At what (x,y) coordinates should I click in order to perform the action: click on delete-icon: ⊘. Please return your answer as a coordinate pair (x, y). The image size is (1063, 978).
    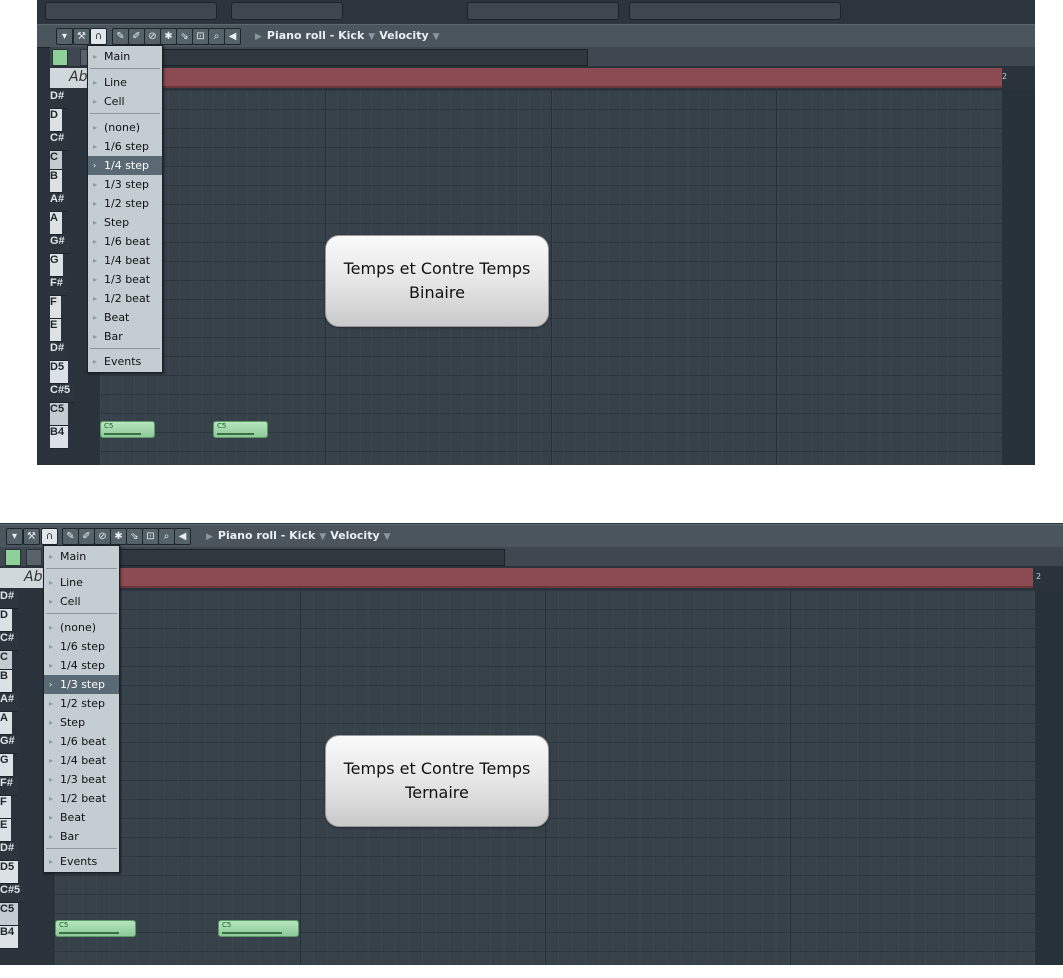
    Looking at the image, I should click on (102, 536).